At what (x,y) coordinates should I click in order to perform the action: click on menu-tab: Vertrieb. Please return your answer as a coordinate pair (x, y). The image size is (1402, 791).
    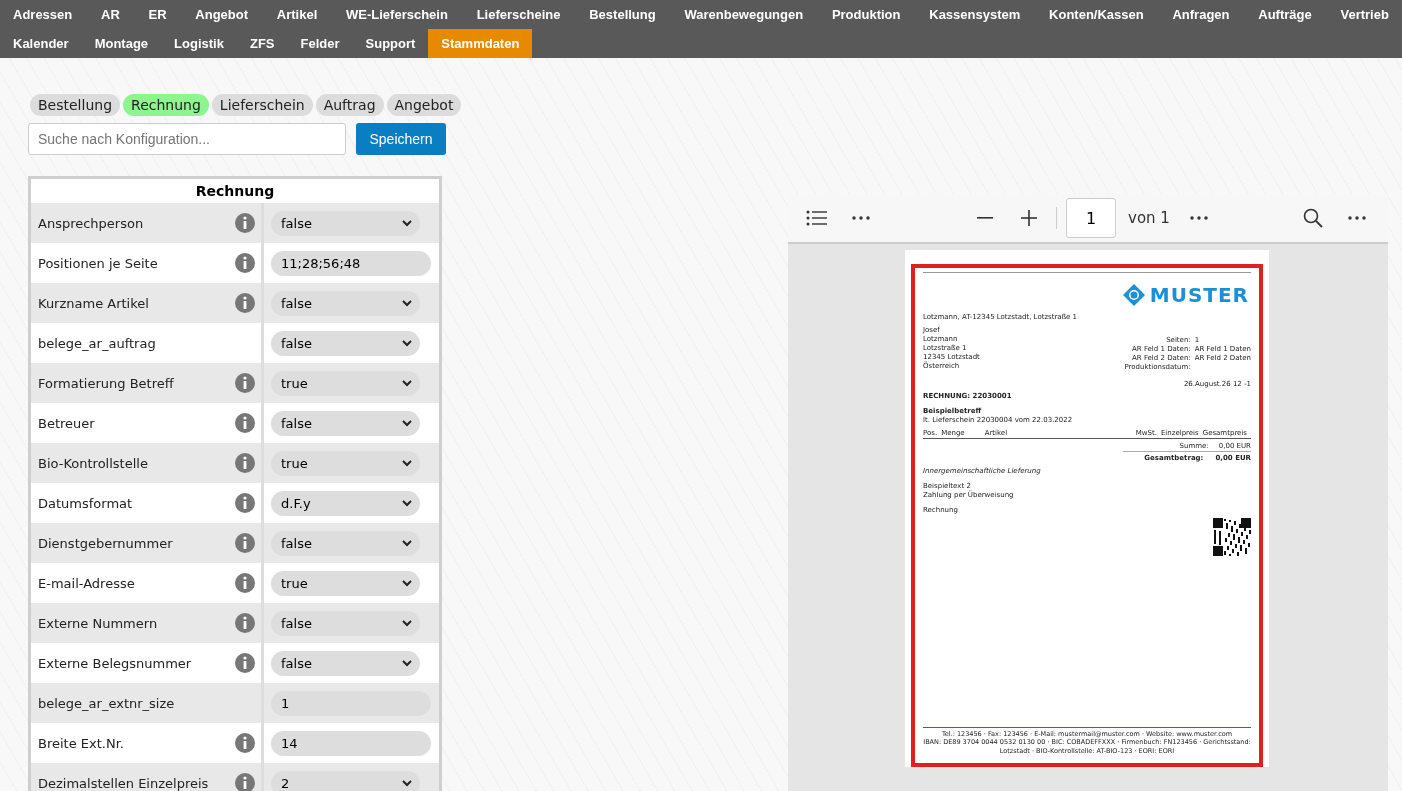
    Looking at the image, I should click on (1364, 14).